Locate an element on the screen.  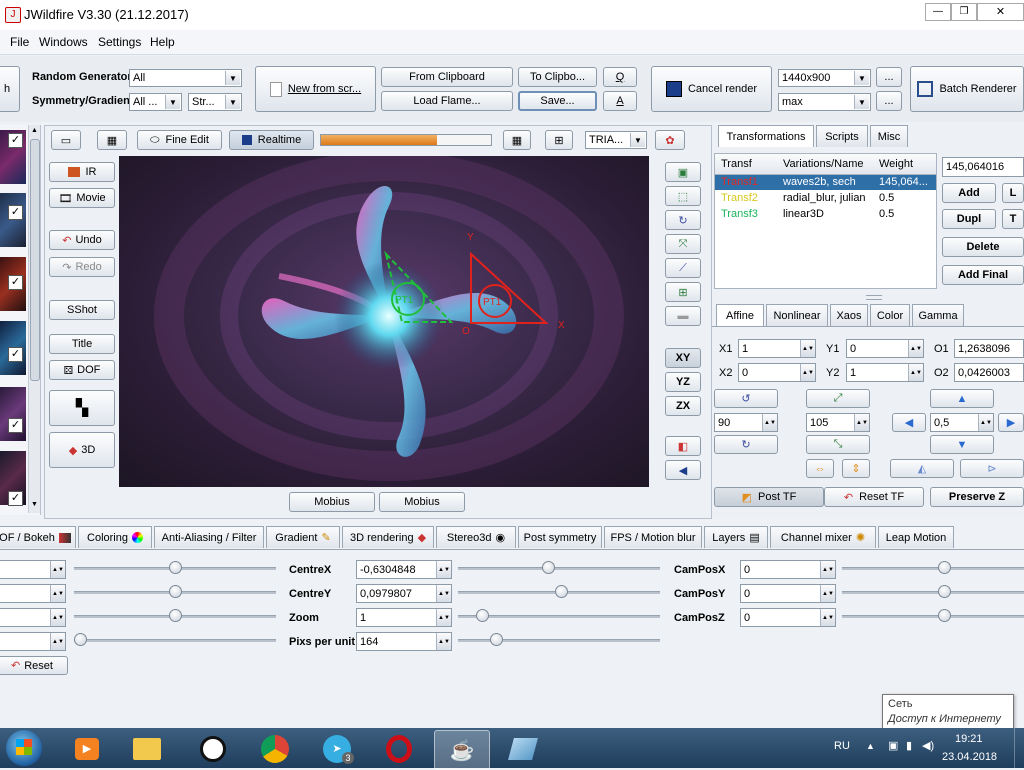
reset-tf-button: ↶ Reset TF is located at coordinates (874, 497).